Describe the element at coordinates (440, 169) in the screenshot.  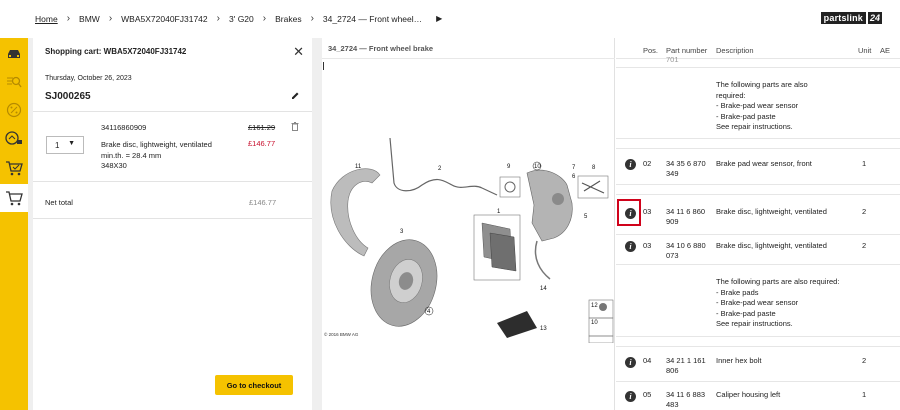
I see `callout-2: 2` at that location.